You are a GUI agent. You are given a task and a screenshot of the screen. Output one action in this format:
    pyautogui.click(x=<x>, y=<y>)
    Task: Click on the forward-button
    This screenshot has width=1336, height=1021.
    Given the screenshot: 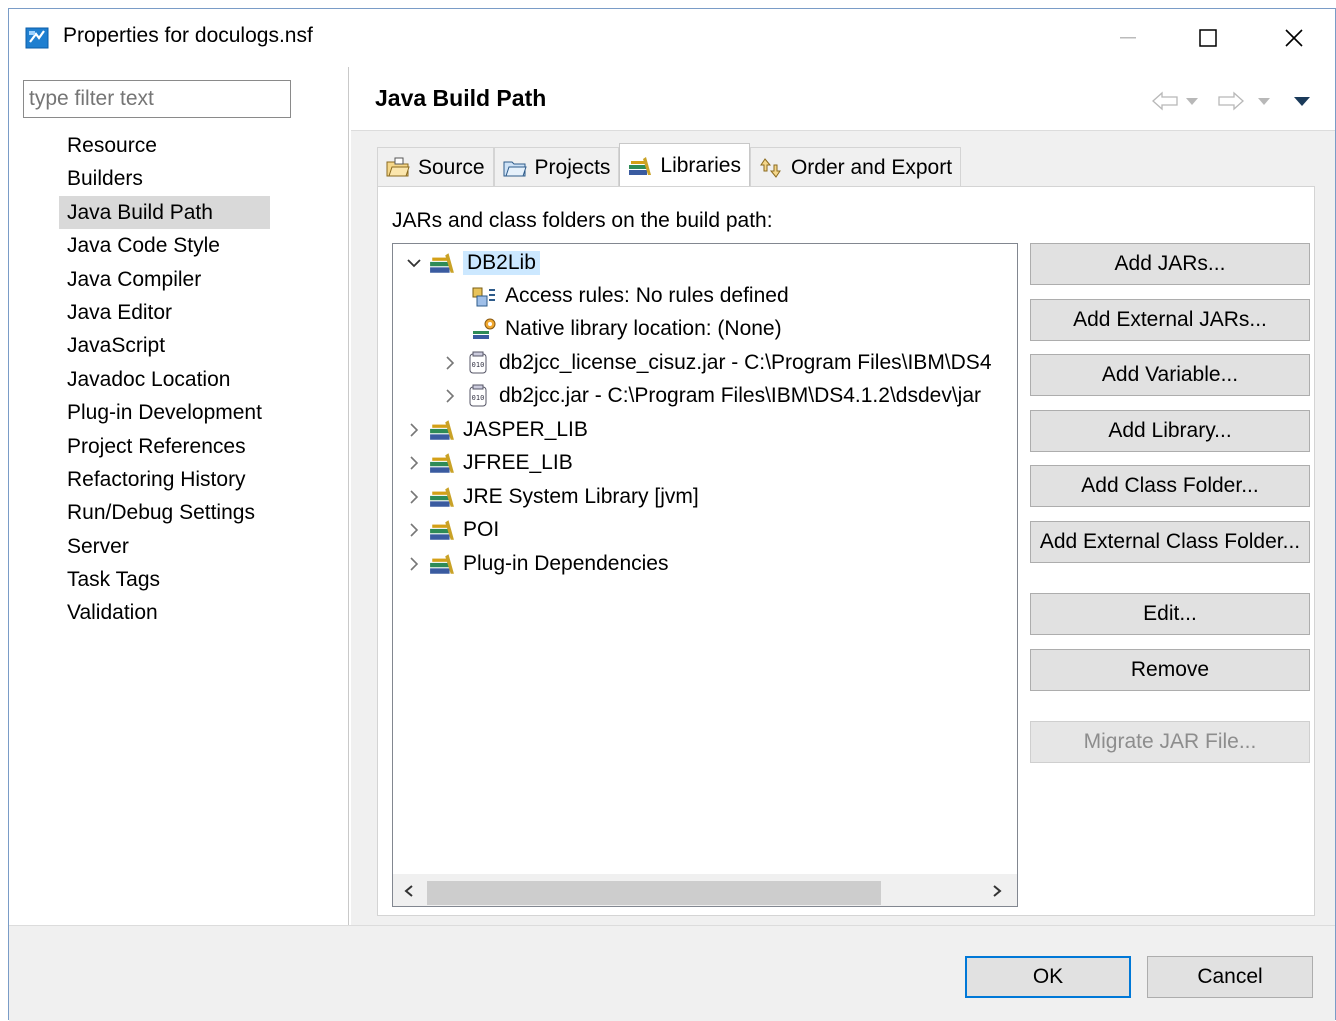 What is the action you would take?
    pyautogui.click(x=1231, y=101)
    